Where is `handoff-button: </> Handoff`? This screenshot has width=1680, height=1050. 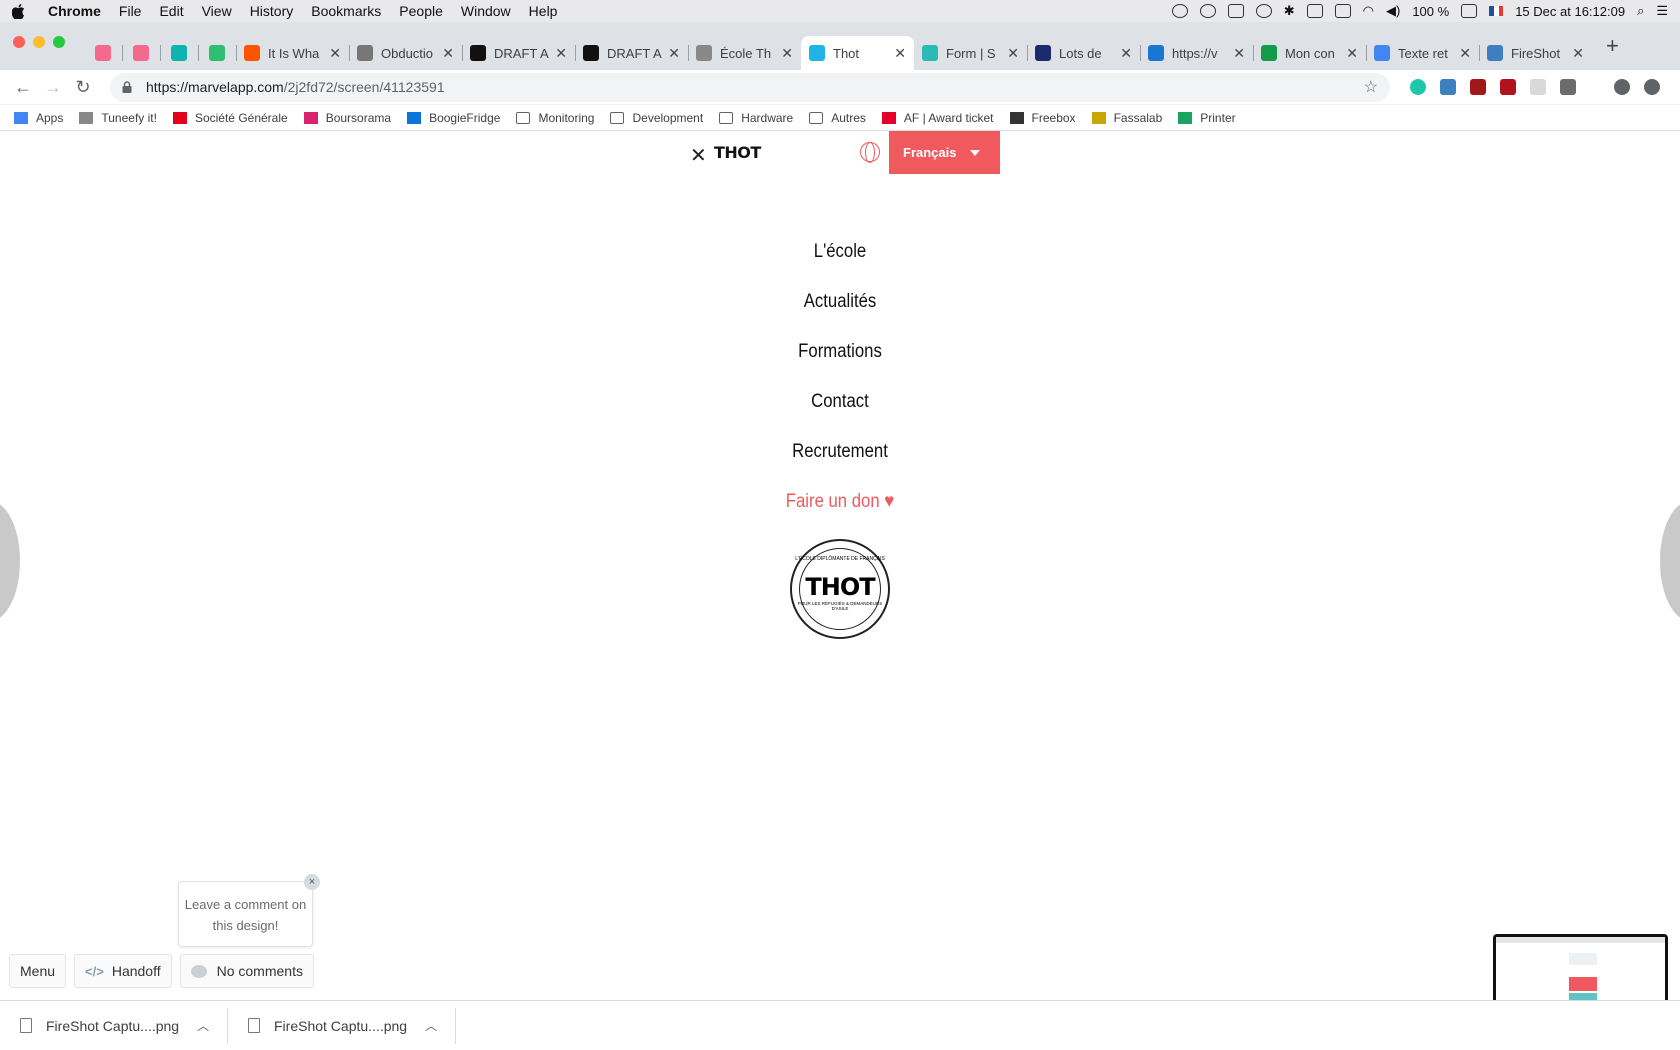 handoff-button: </> Handoff is located at coordinates (123, 971).